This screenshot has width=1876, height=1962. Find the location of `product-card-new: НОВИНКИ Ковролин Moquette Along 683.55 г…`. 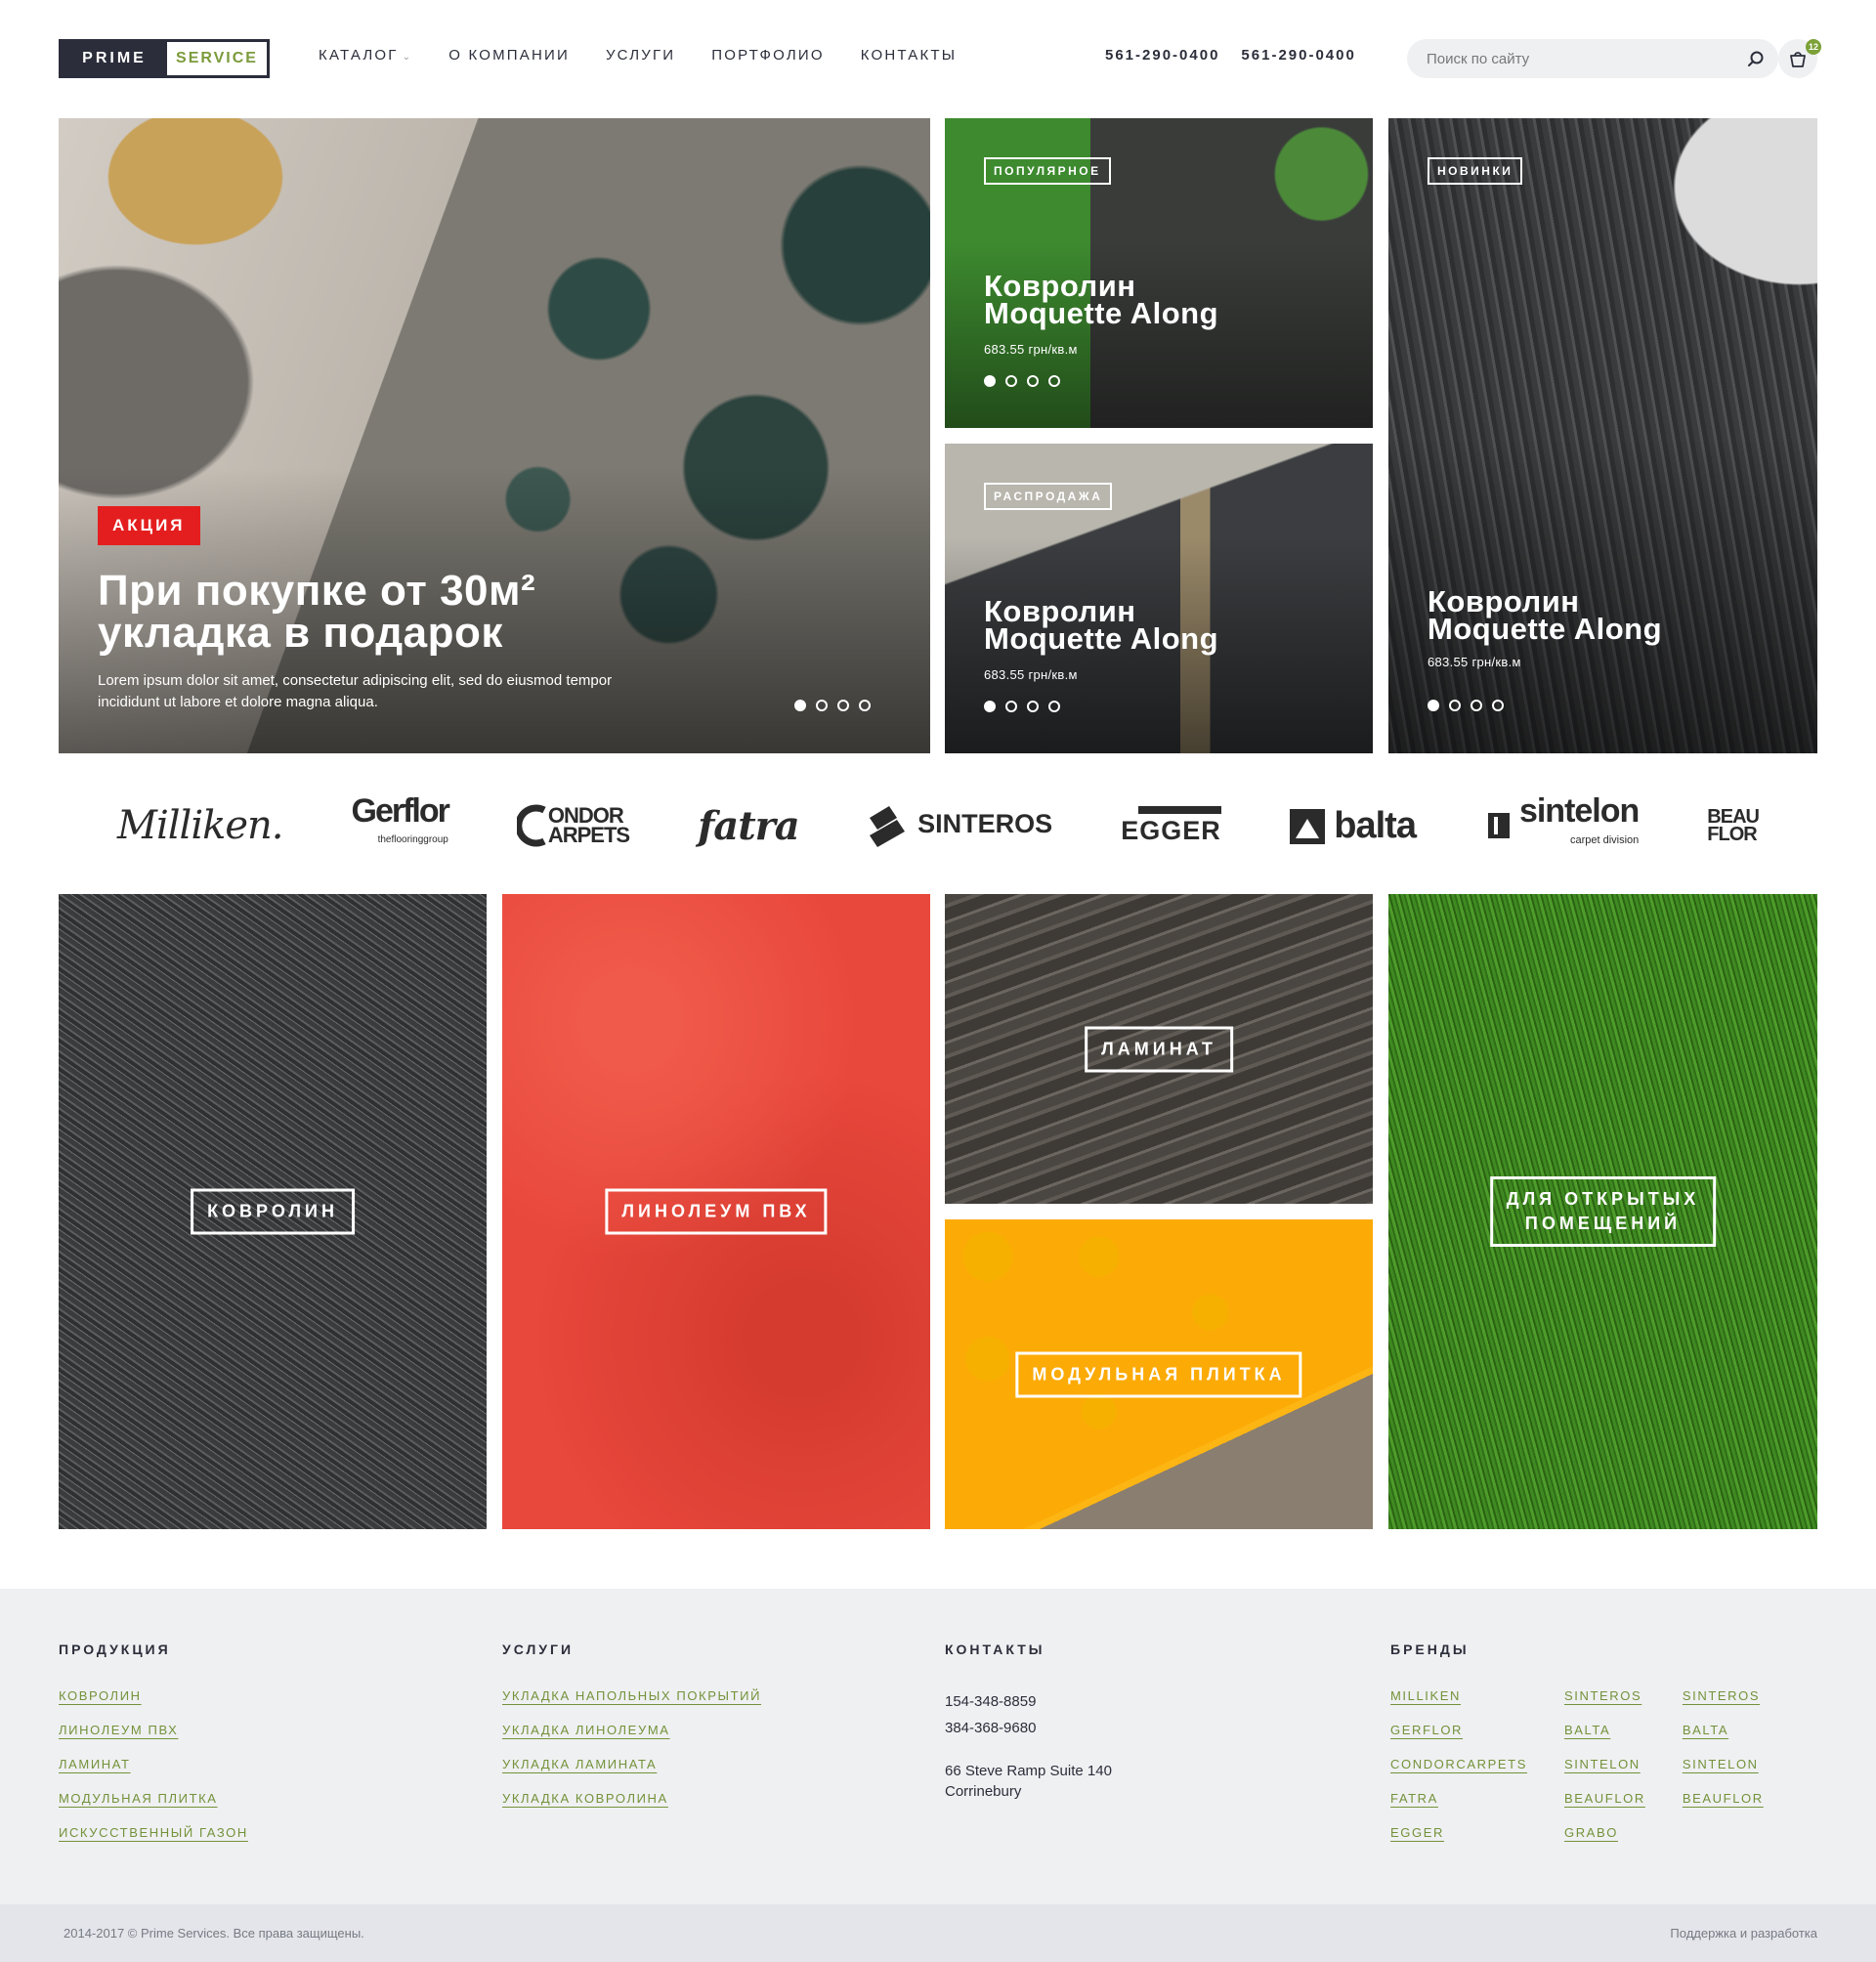

product-card-new: НОВИНКИ Ковролин Moquette Along 683.55 г… is located at coordinates (1602, 436).